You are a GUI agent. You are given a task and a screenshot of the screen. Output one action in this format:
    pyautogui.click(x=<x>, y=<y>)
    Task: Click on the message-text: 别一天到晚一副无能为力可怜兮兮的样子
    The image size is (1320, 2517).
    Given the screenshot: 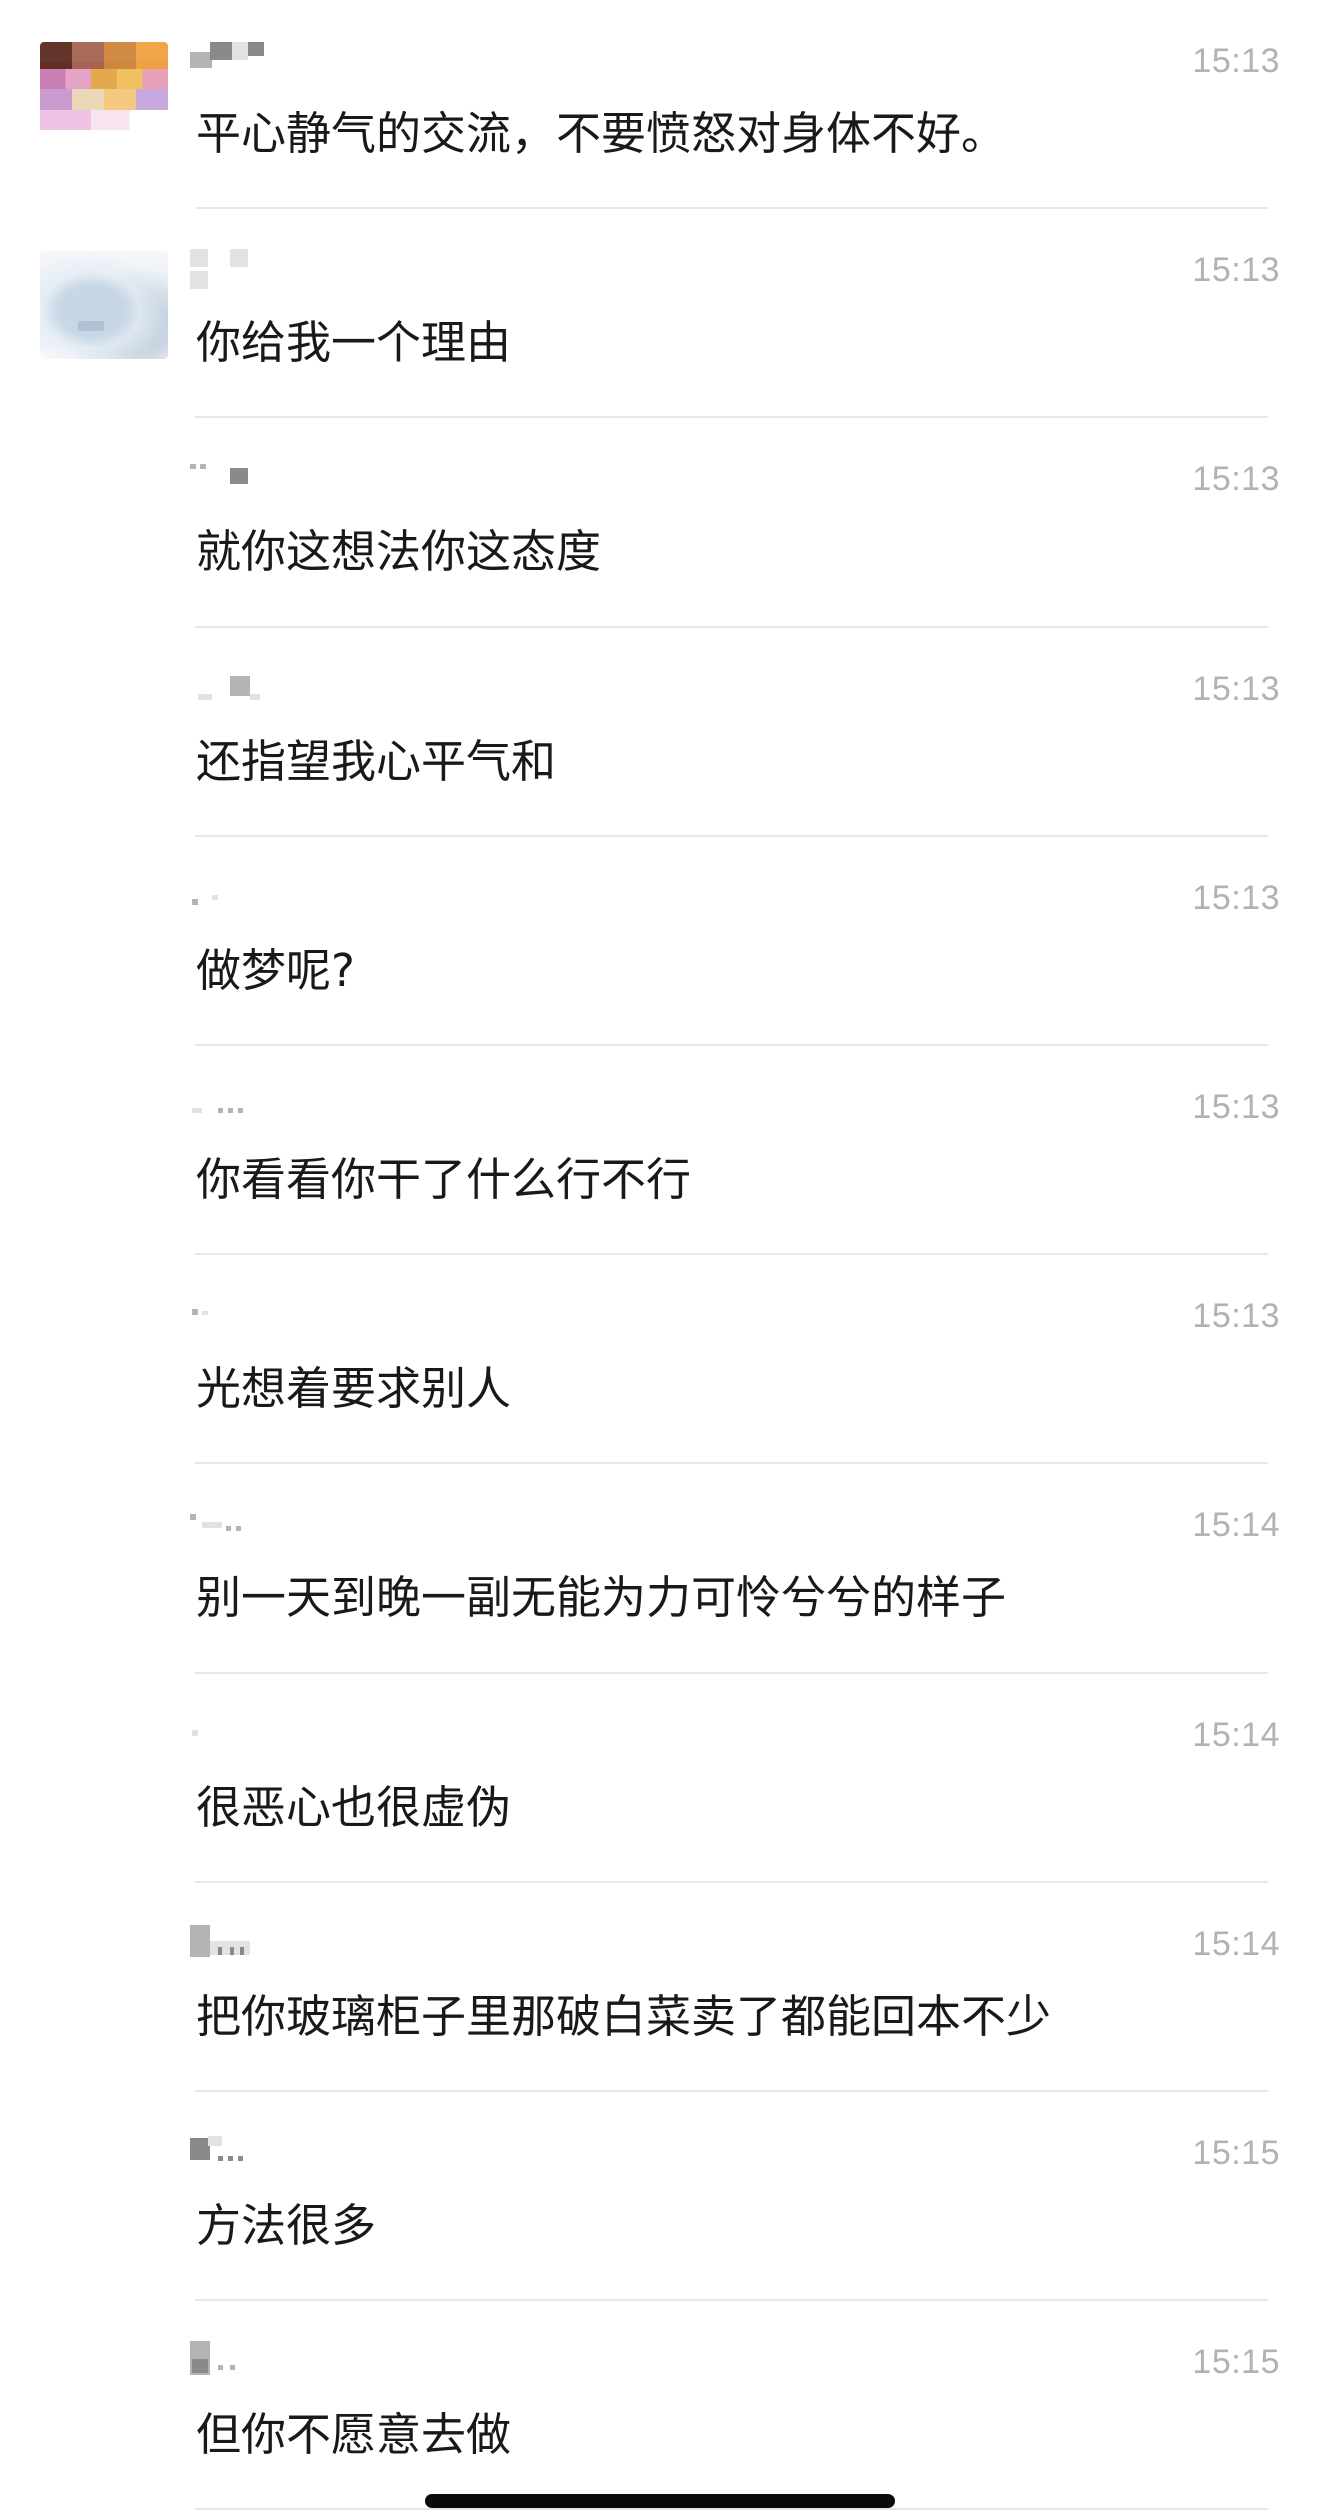 What is the action you would take?
    pyautogui.click(x=601, y=1598)
    